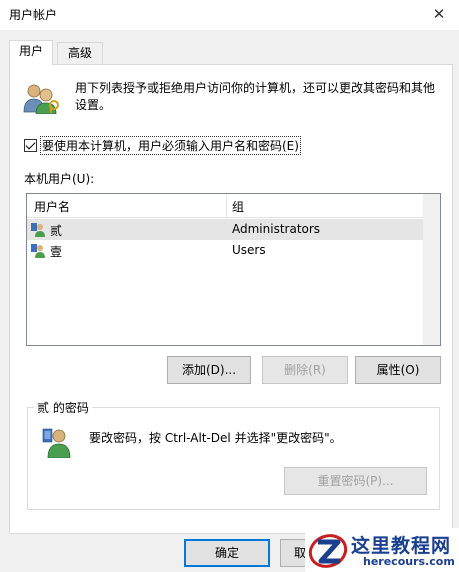  I want to click on column-header-group: 组, so click(238, 206).